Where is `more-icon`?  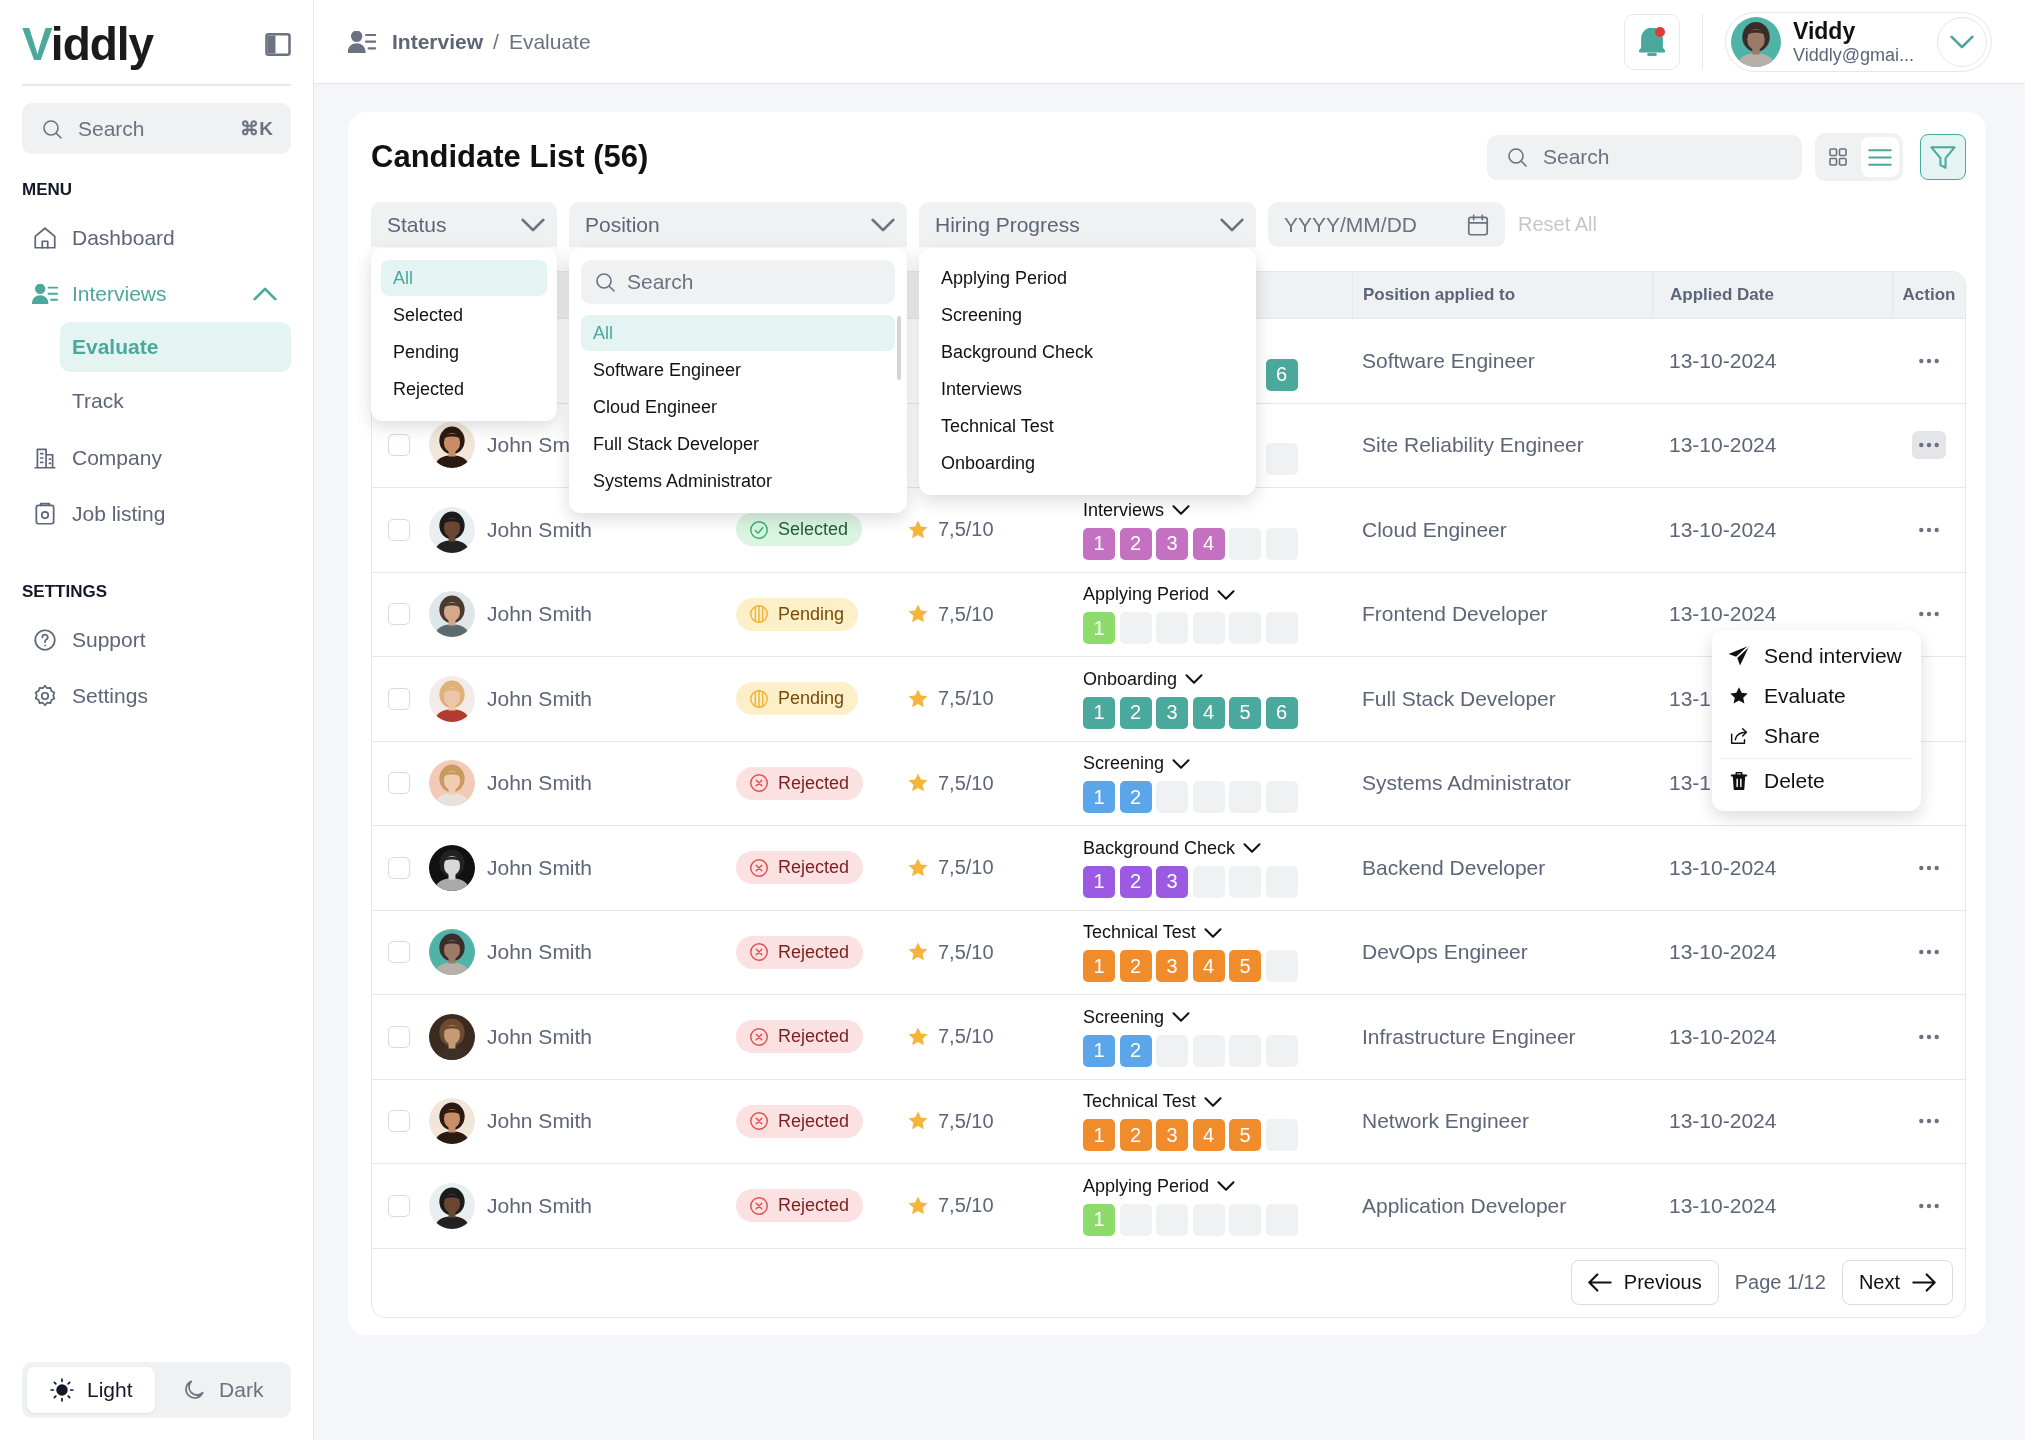
more-icon is located at coordinates (1928, 867).